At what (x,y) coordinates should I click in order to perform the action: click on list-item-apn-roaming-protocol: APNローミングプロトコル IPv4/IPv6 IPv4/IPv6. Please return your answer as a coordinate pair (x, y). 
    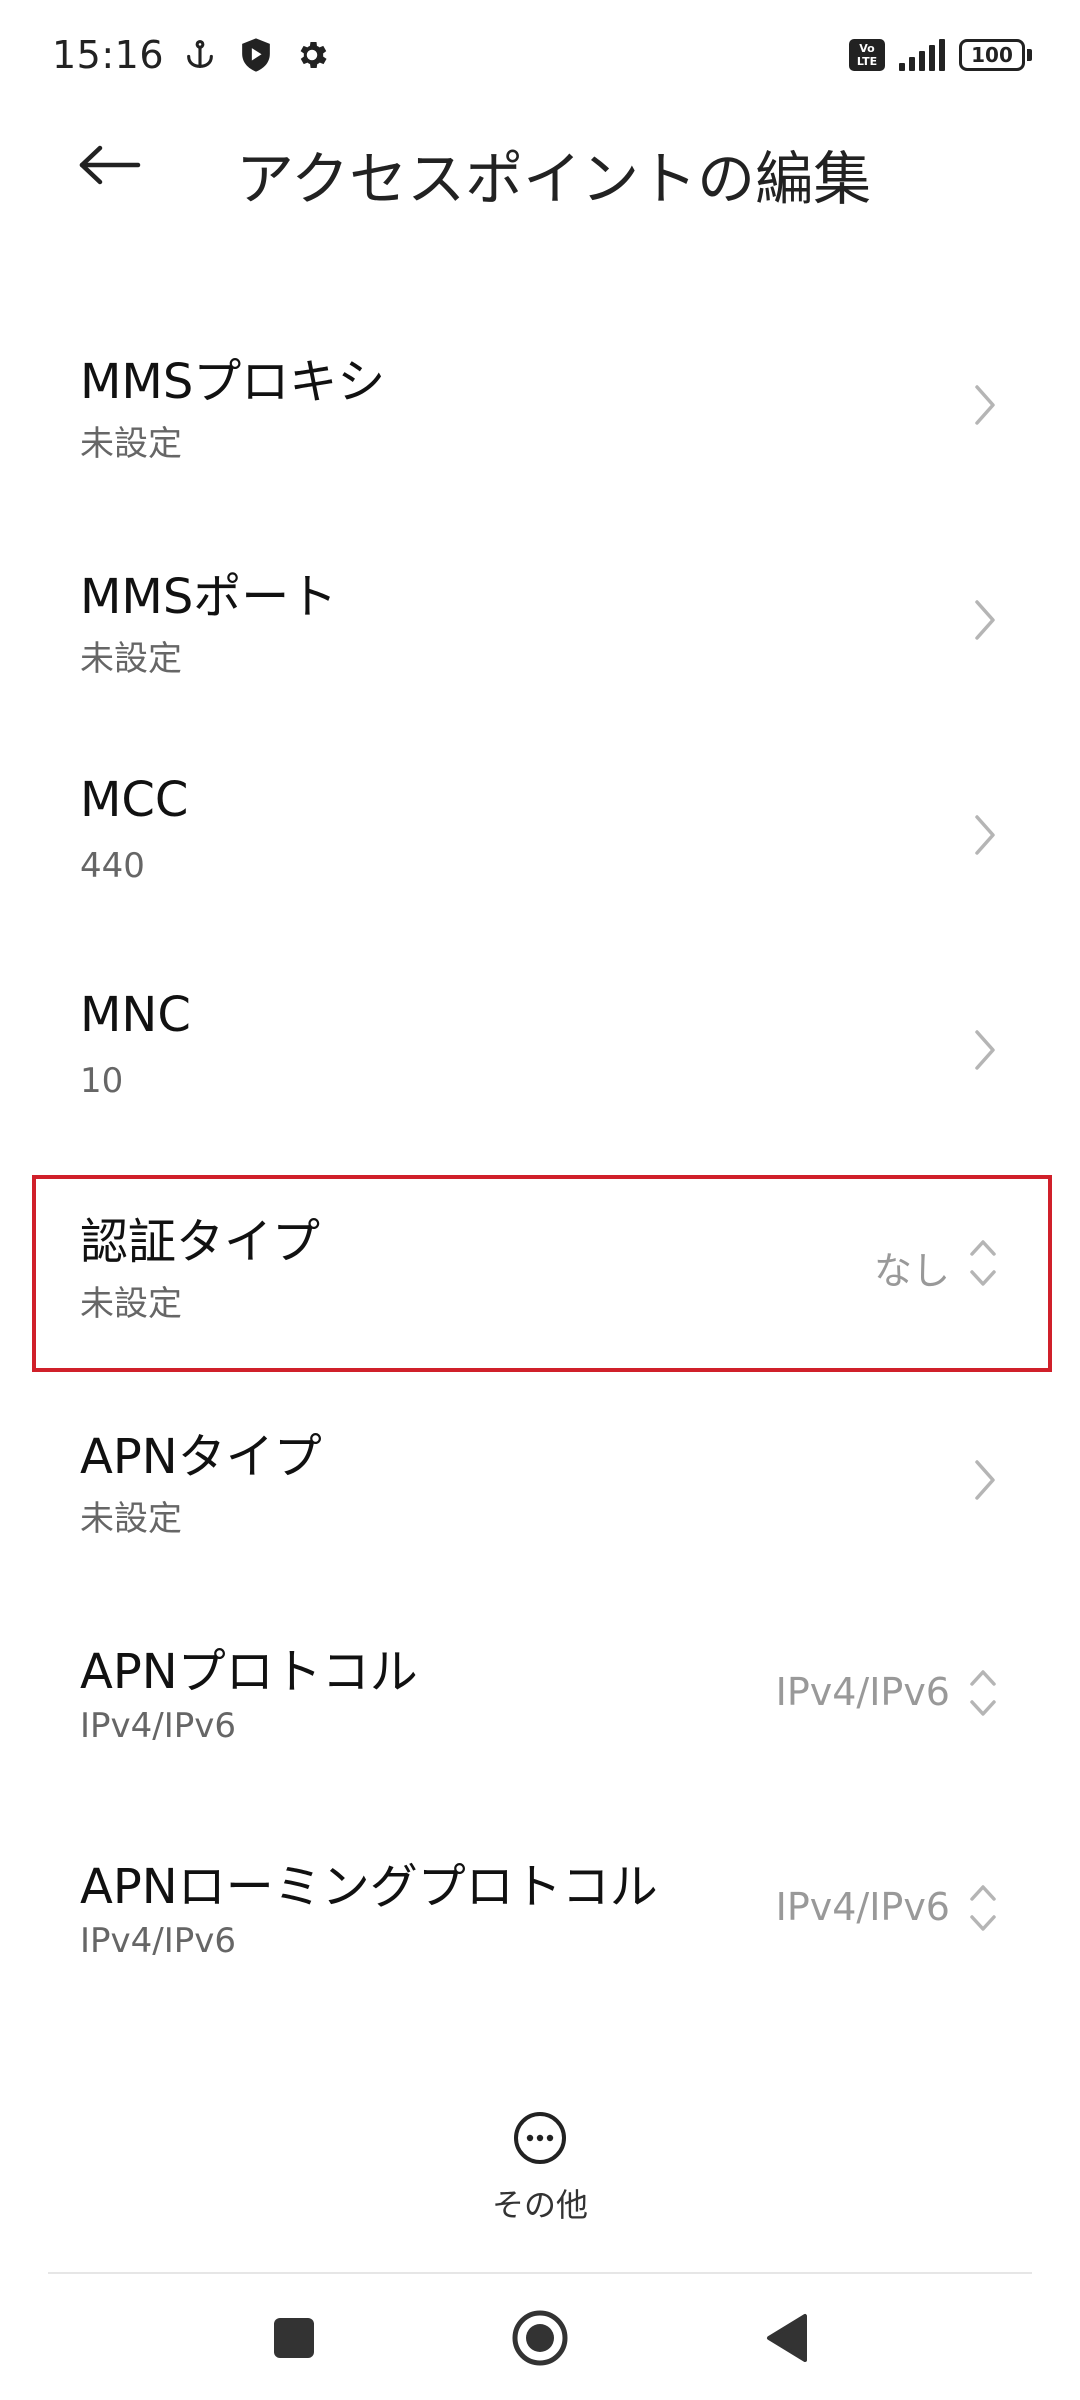
    Looking at the image, I should click on (540, 1912).